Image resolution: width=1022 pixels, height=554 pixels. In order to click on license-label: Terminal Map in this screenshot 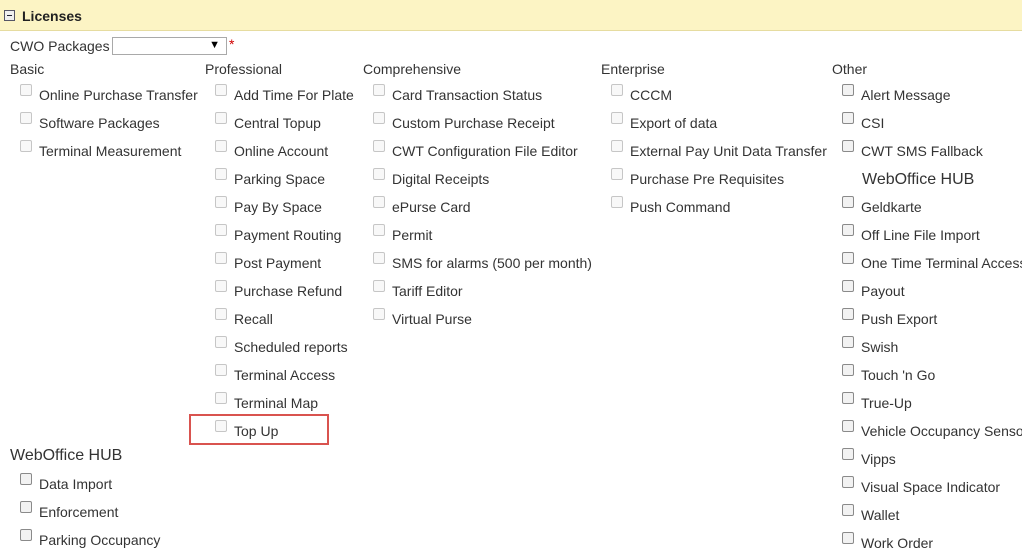, I will do `click(276, 403)`.